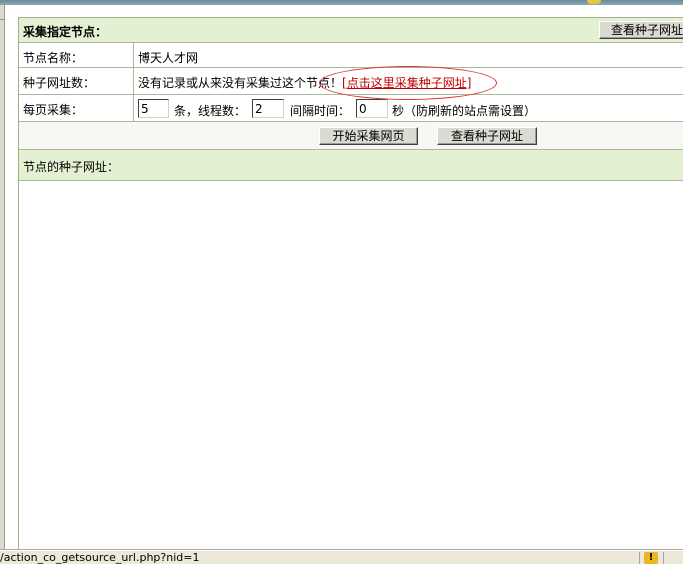 The height and width of the screenshot is (564, 683). I want to click on node-name-value: 博天人才网, so click(168, 58).